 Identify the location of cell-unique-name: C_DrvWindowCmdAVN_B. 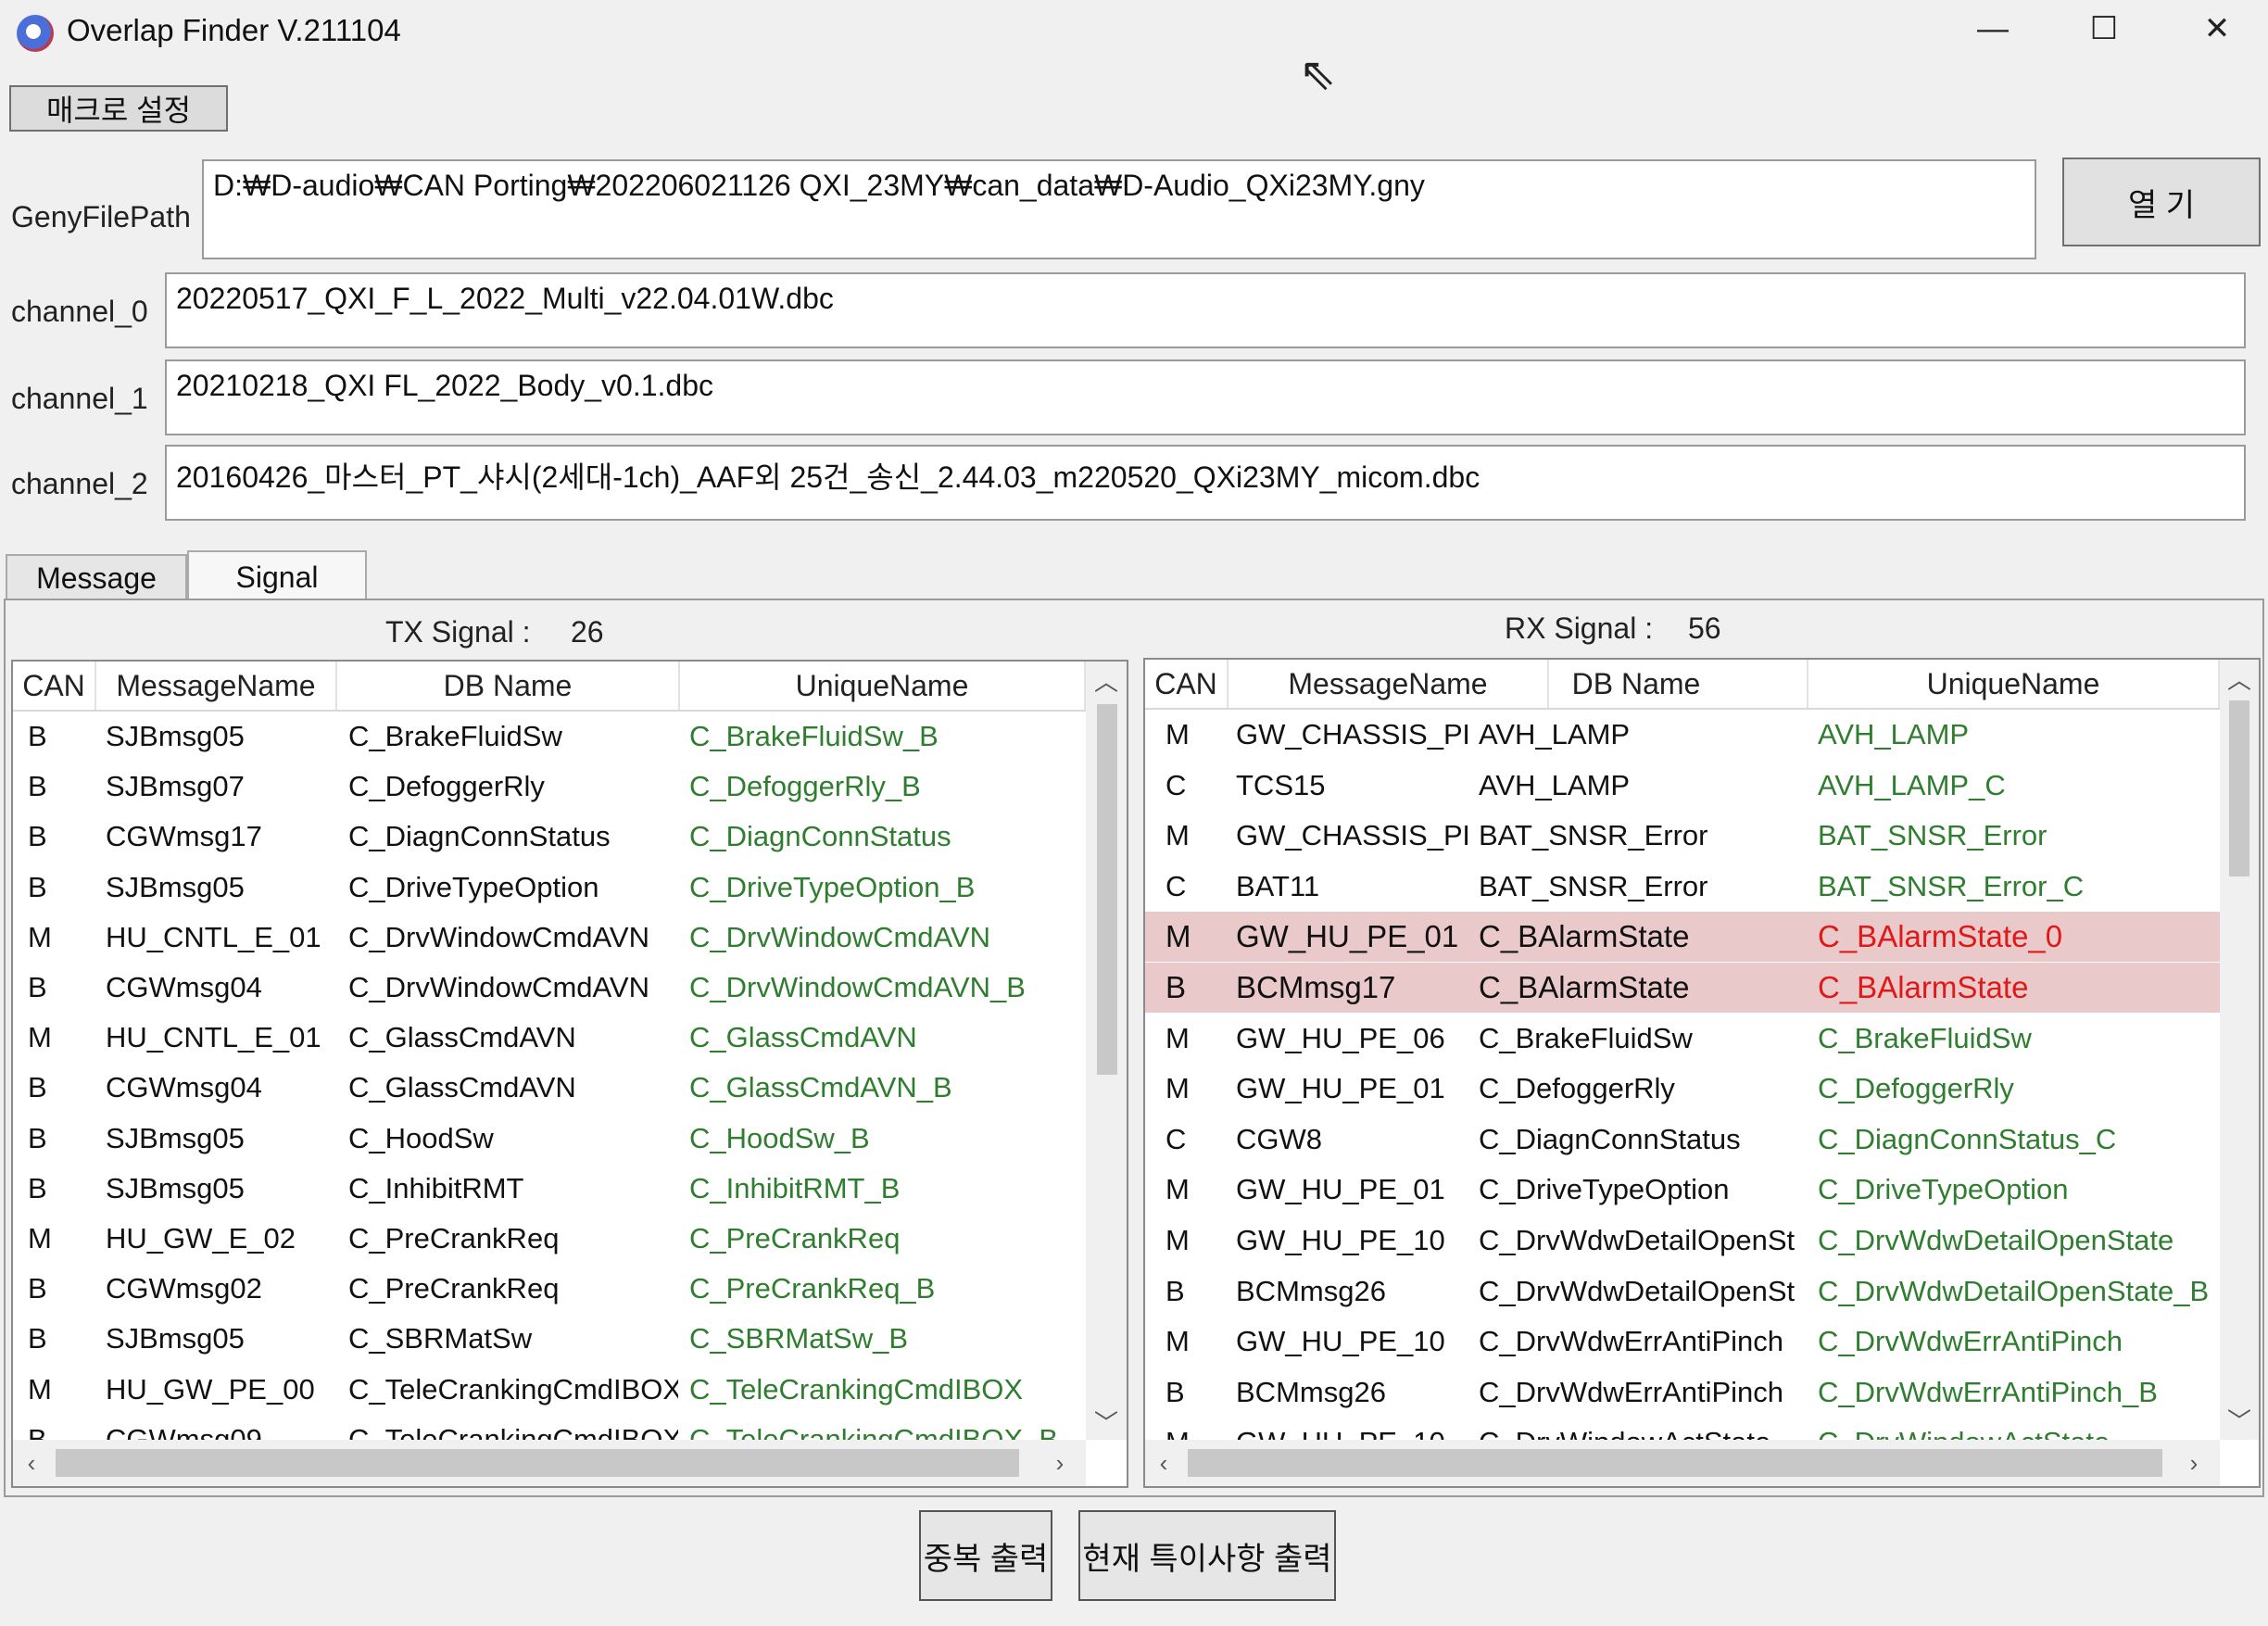
(857, 987).